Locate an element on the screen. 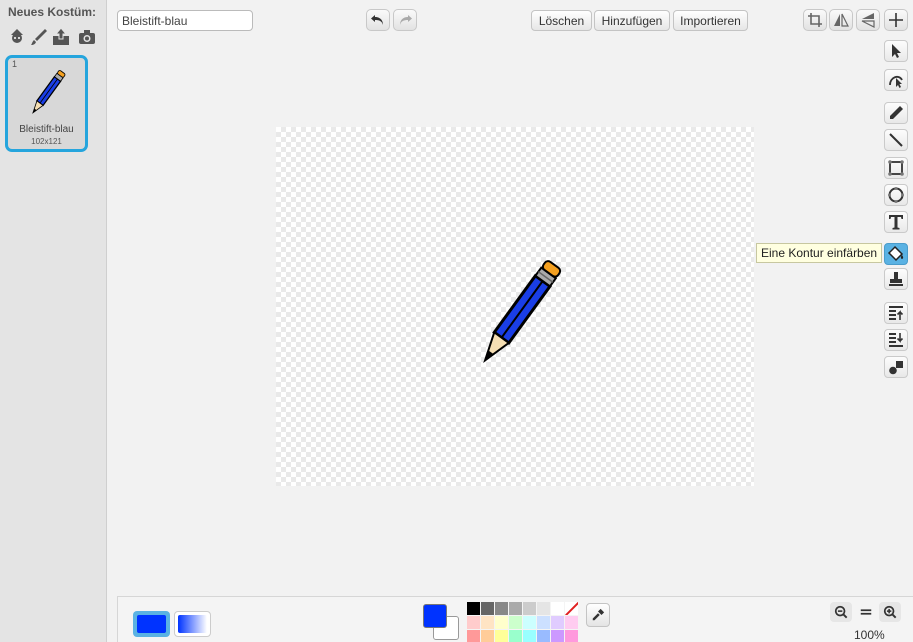  reshape-tool-icon is located at coordinates (896, 80).